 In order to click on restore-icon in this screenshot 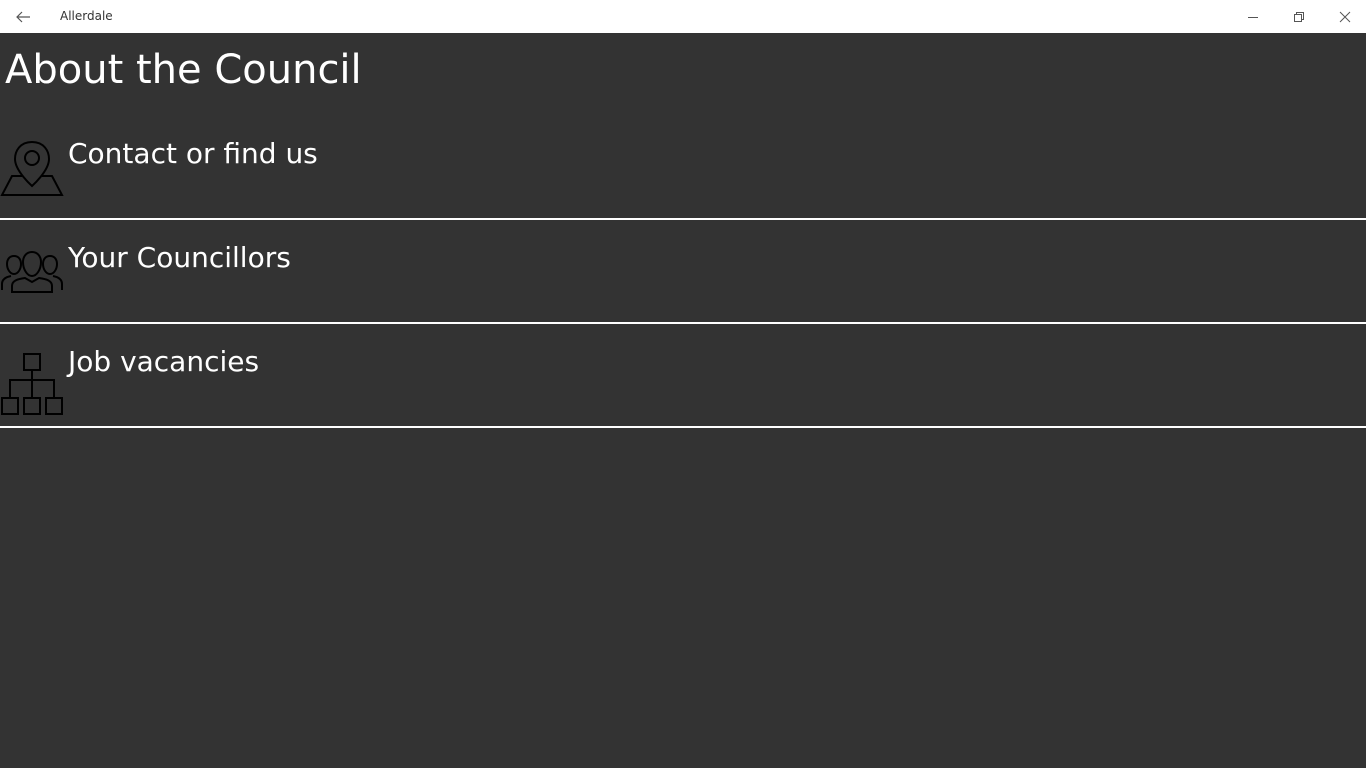, I will do `click(1299, 16)`.